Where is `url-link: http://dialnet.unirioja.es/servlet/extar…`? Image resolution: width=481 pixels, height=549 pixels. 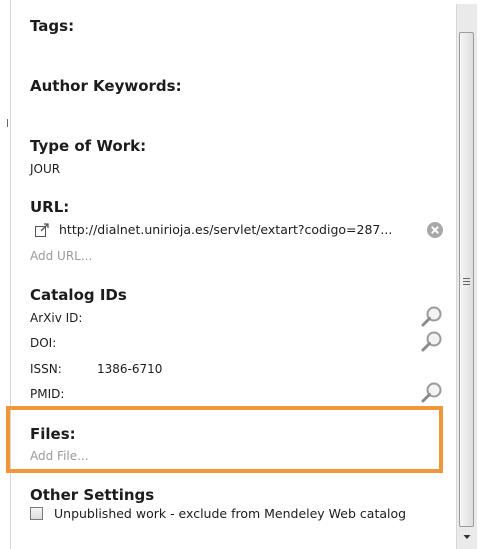
url-link: http://dialnet.unirioja.es/servlet/extar… is located at coordinates (240, 229).